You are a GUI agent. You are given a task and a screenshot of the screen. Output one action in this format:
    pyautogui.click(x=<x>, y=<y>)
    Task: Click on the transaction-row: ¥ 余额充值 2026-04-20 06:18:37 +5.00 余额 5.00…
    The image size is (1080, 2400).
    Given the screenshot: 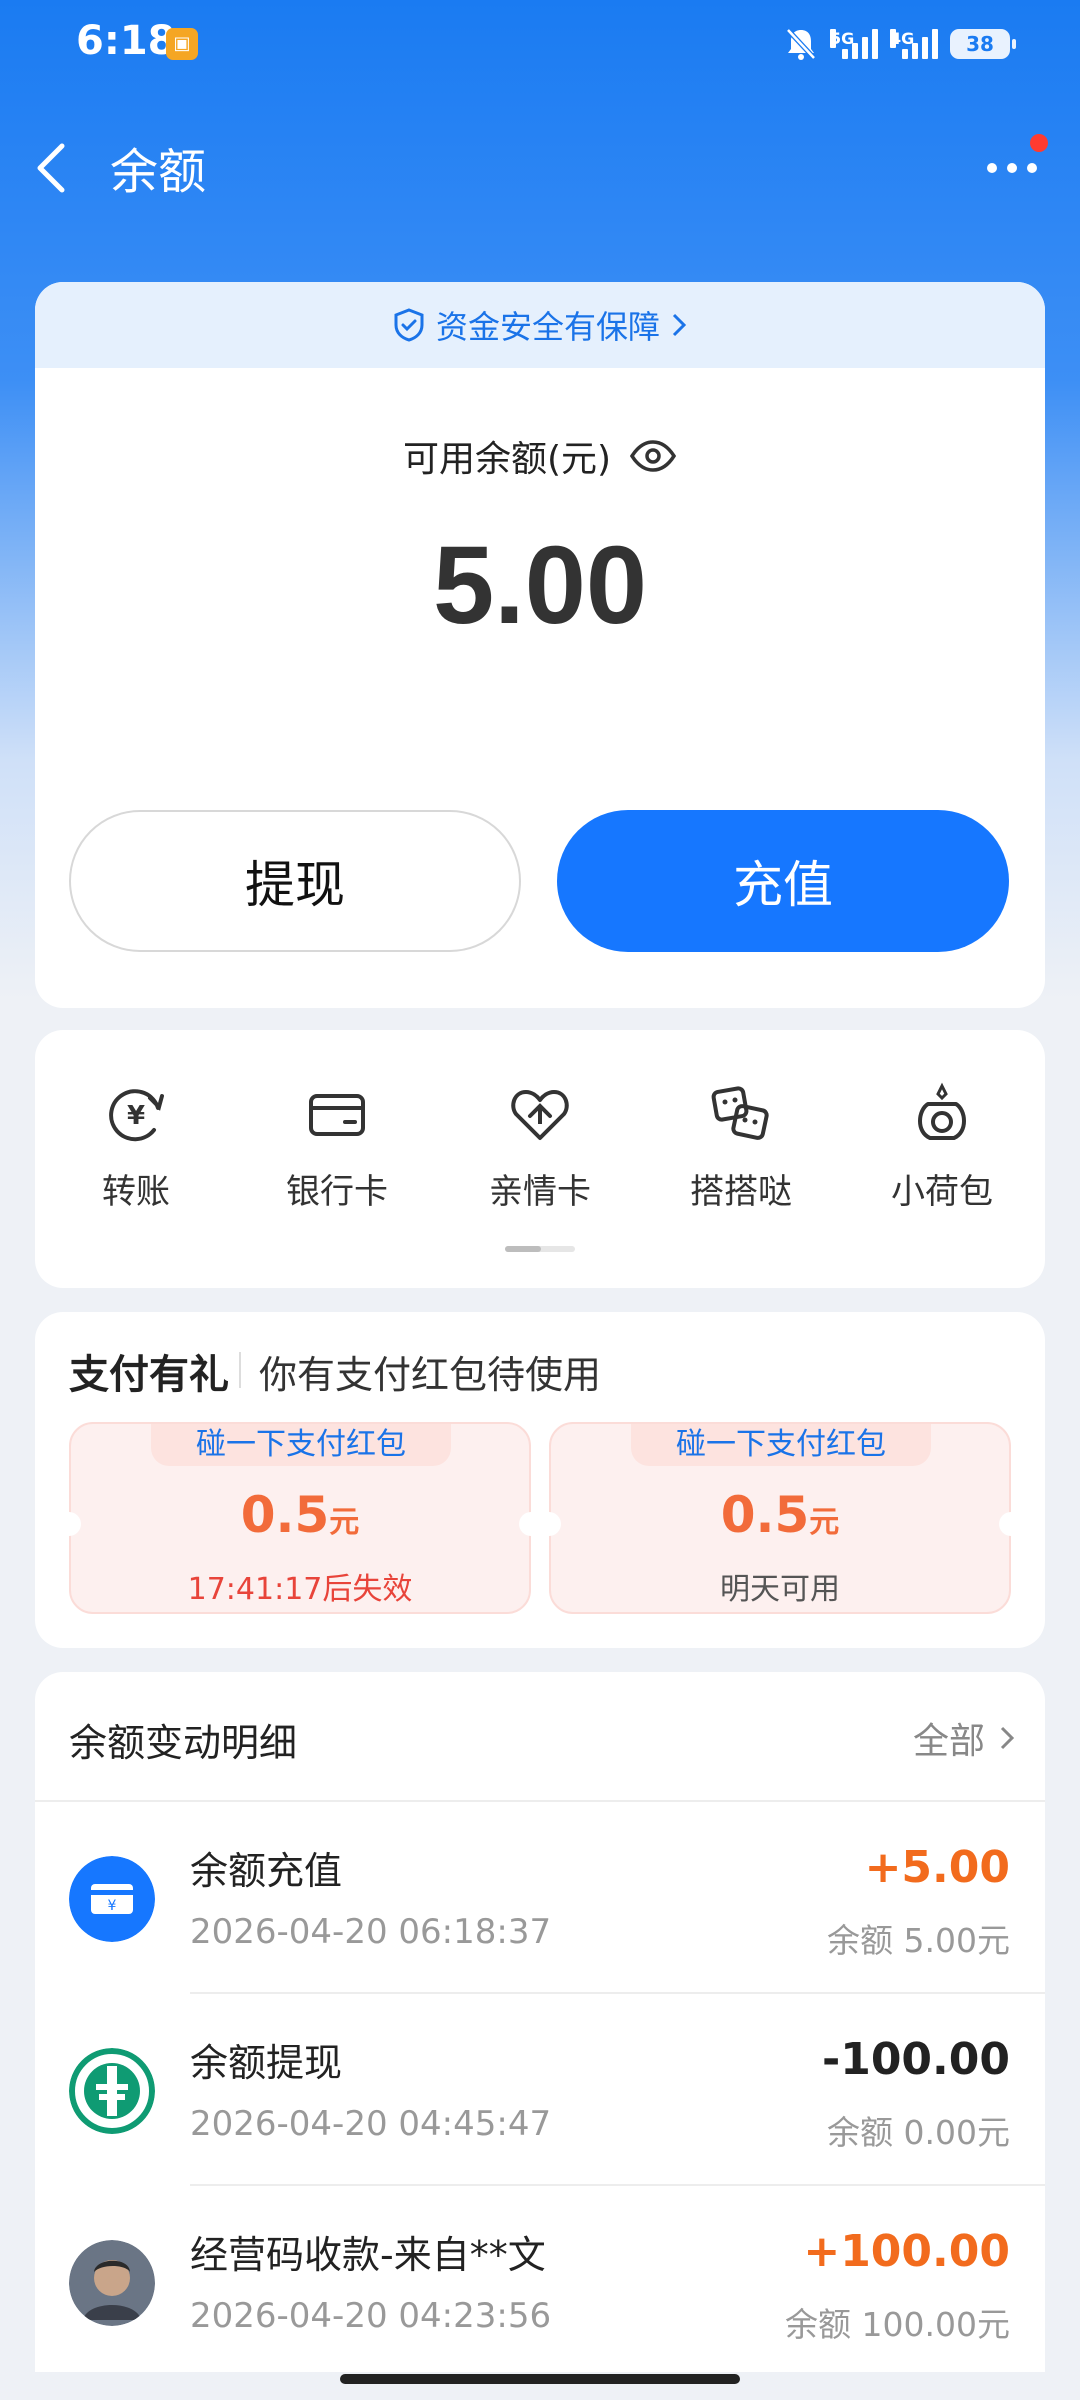 What is the action you would take?
    pyautogui.click(x=540, y=1898)
    